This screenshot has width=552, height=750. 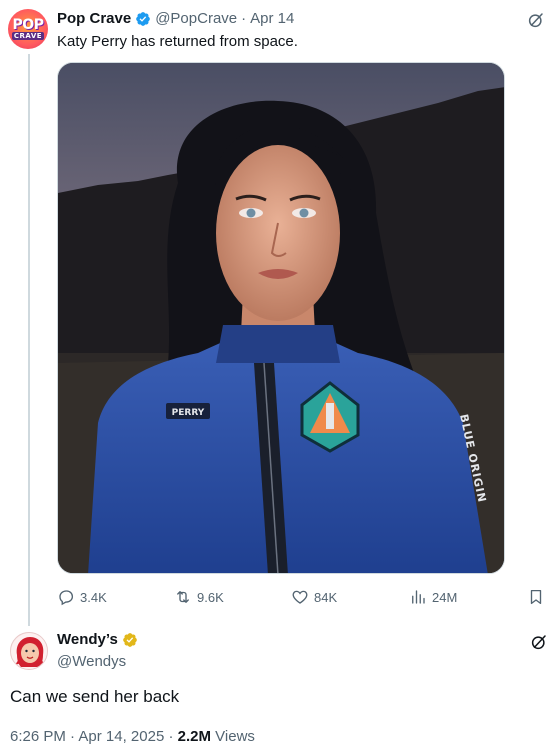 What do you see at coordinates (94, 18) in the screenshot?
I see `tweet1-author-name: Pop Crave` at bounding box center [94, 18].